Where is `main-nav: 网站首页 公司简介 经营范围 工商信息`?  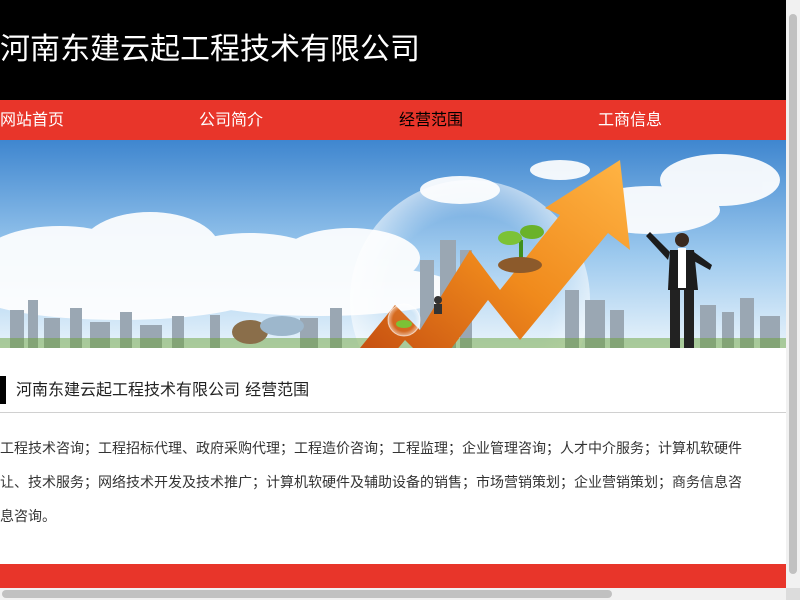 main-nav: 网站首页 公司简介 经营范围 工商信息 is located at coordinates (393, 120).